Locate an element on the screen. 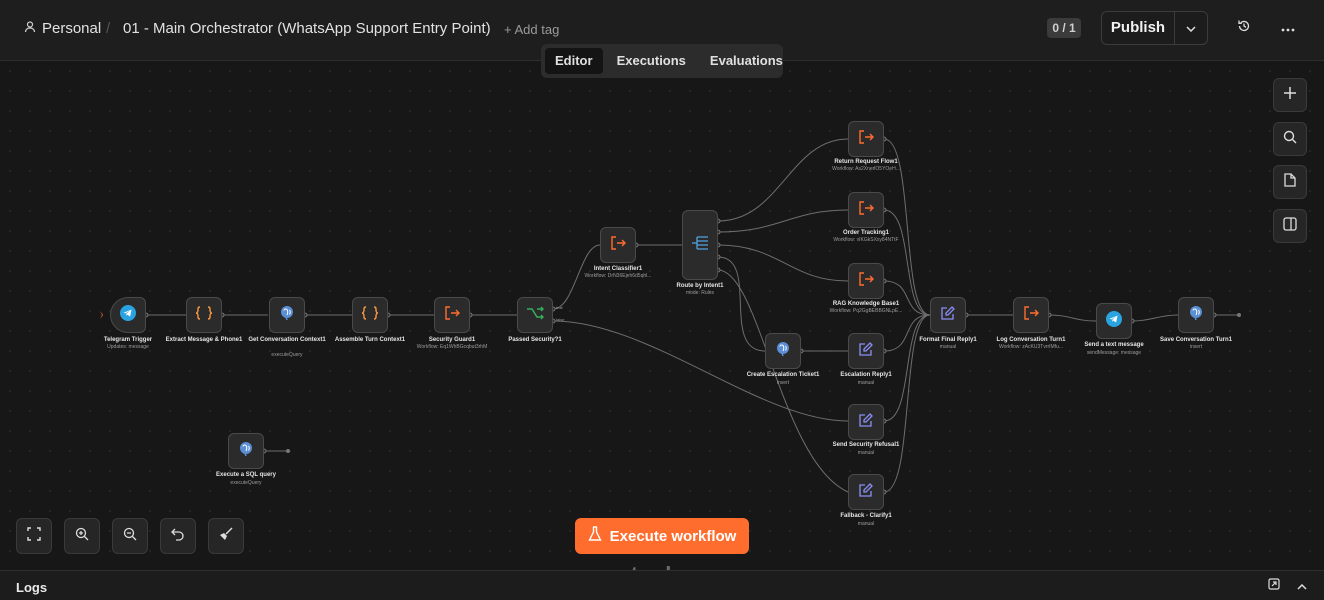 This screenshot has height=600, width=1324. node-rag-knowledge-base is located at coordinates (866, 281).